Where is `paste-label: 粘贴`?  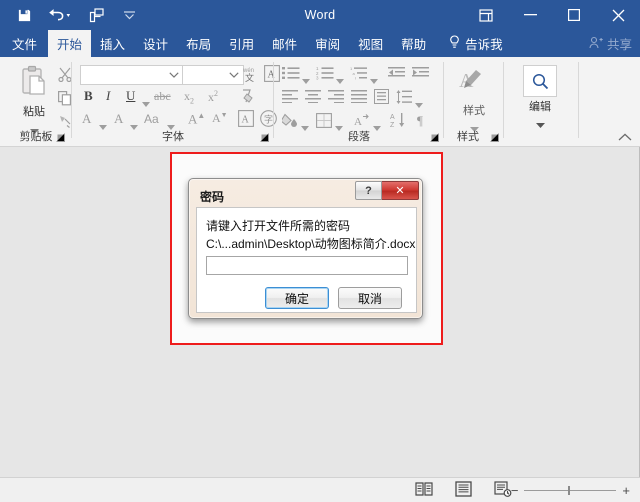 paste-label: 粘贴 is located at coordinates (34, 112).